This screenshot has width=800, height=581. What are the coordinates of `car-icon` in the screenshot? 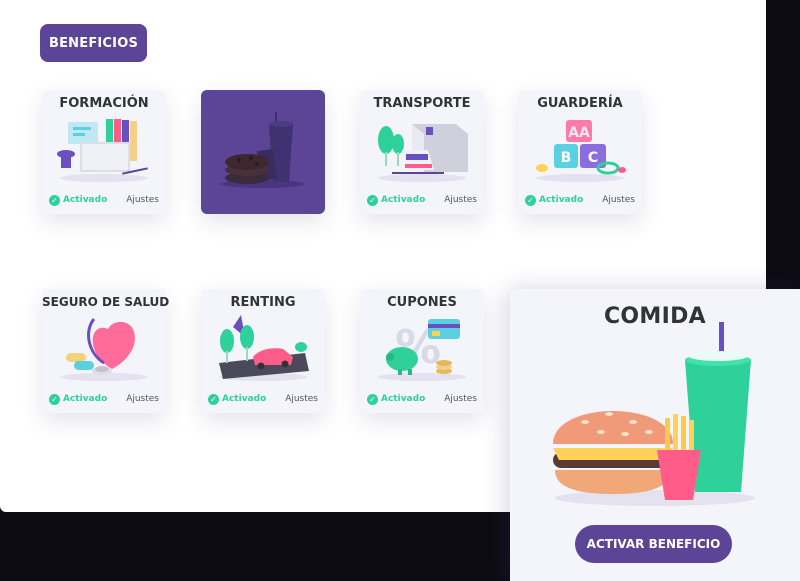 It's located at (264, 348).